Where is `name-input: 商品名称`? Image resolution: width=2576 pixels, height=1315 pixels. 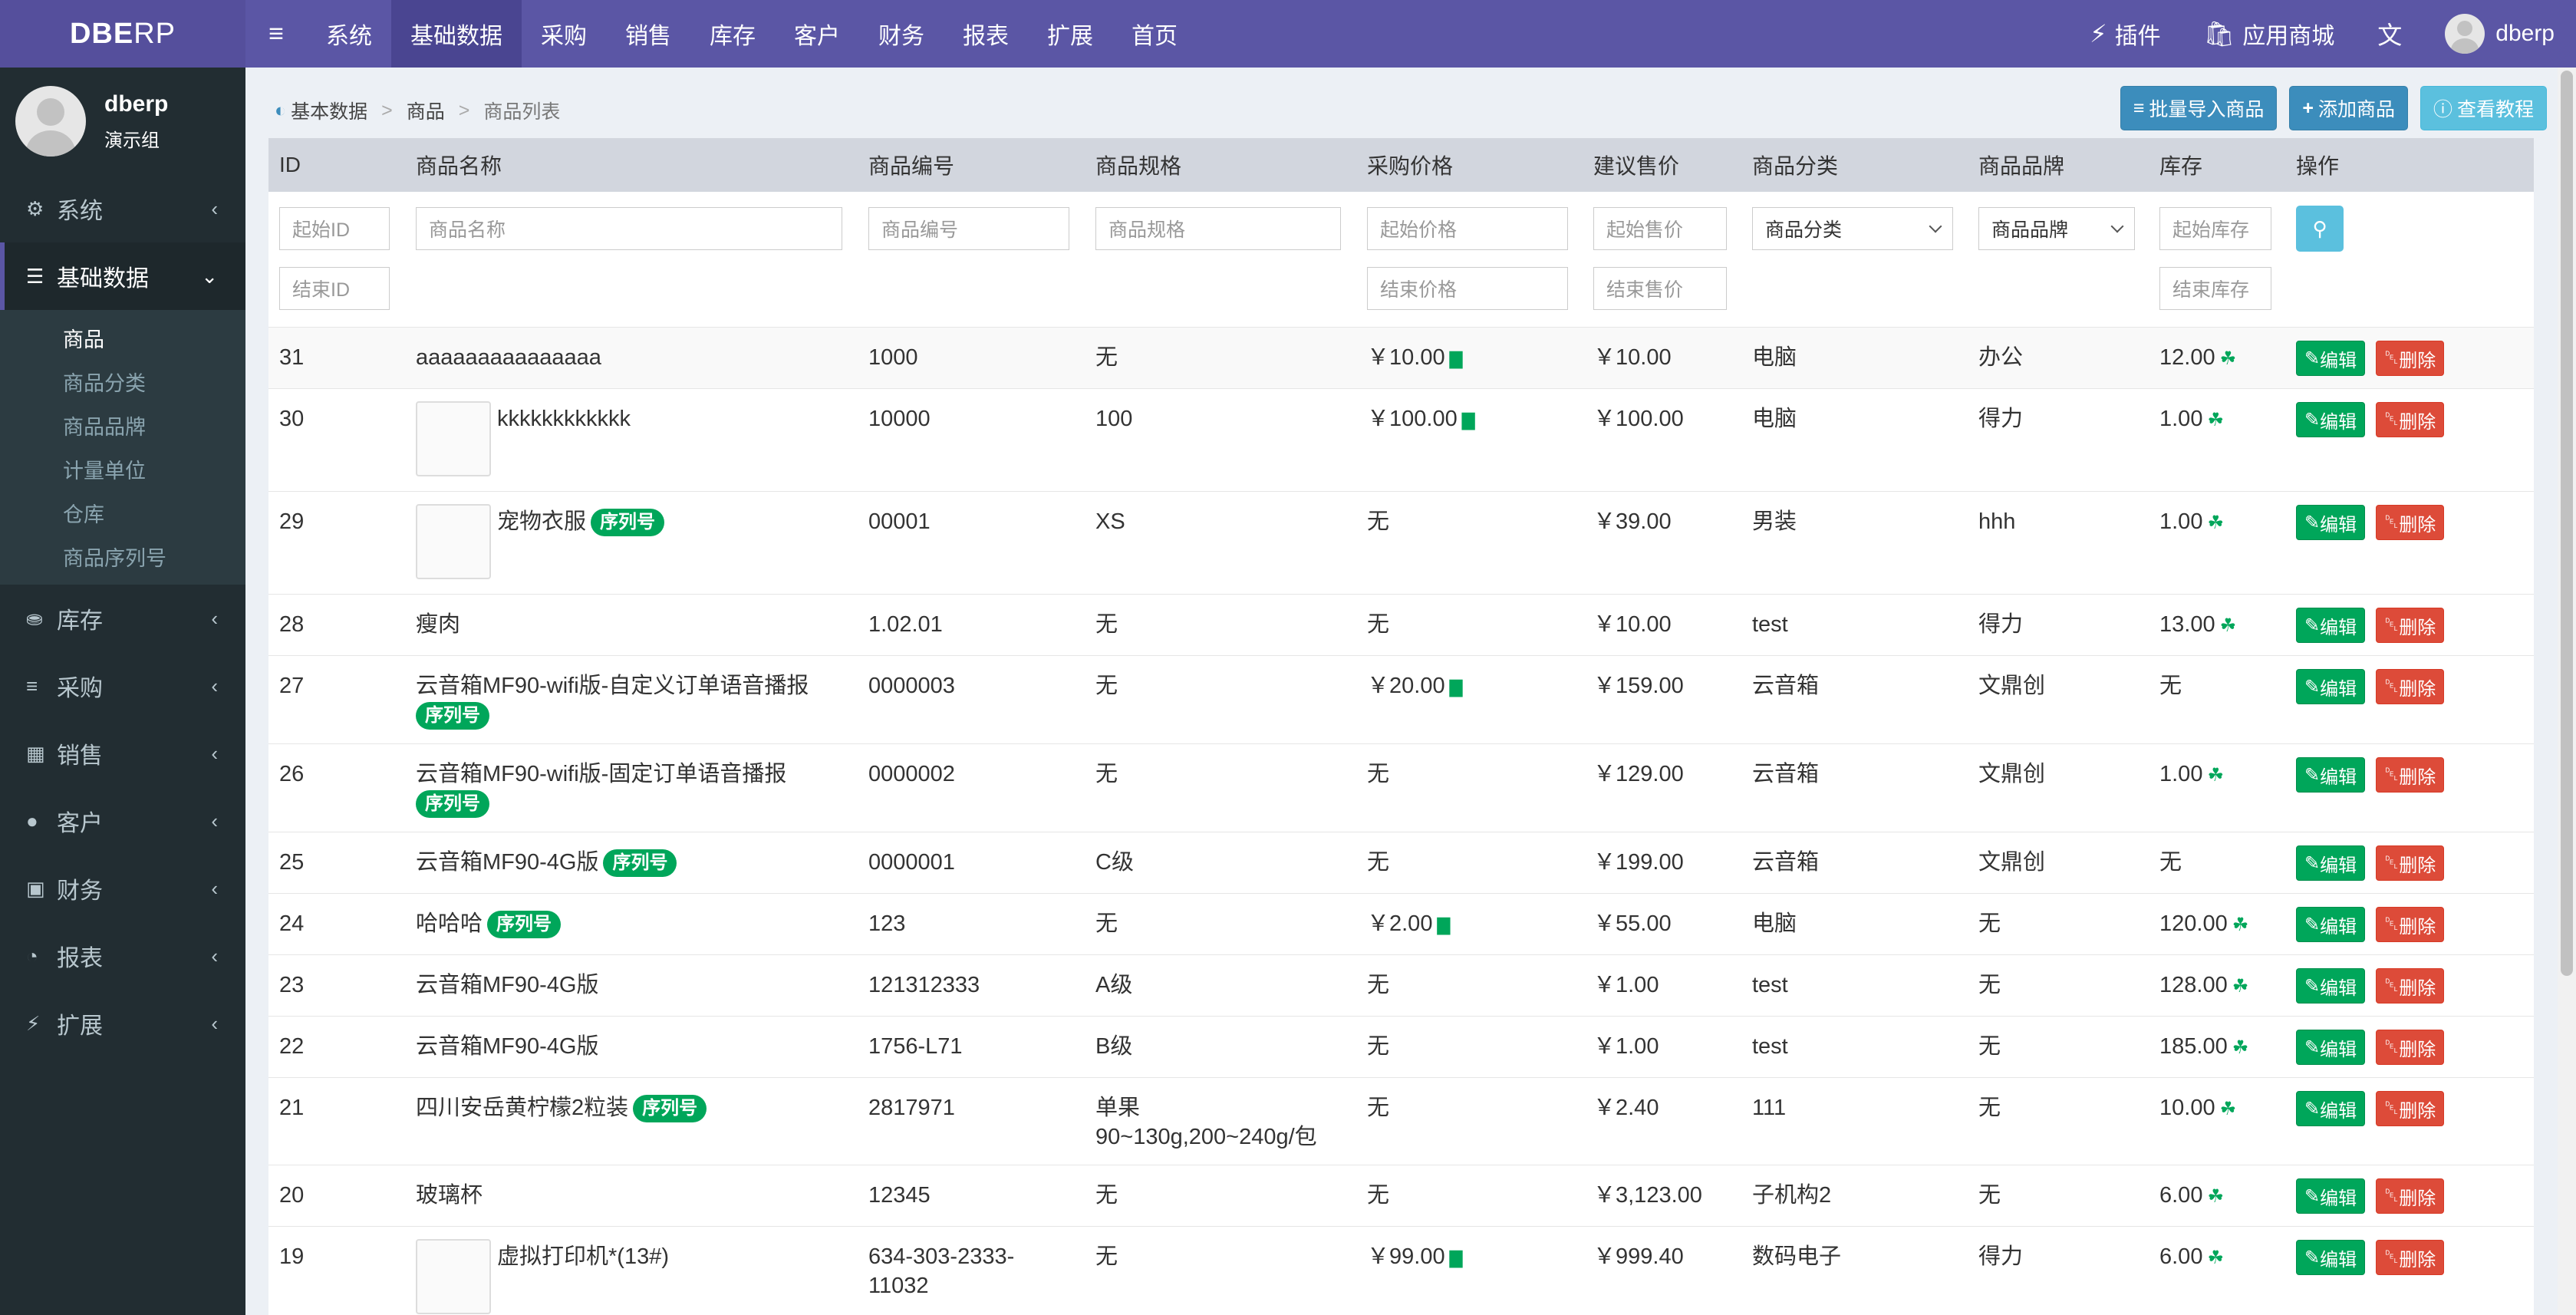
name-input: 商品名称 is located at coordinates (629, 228).